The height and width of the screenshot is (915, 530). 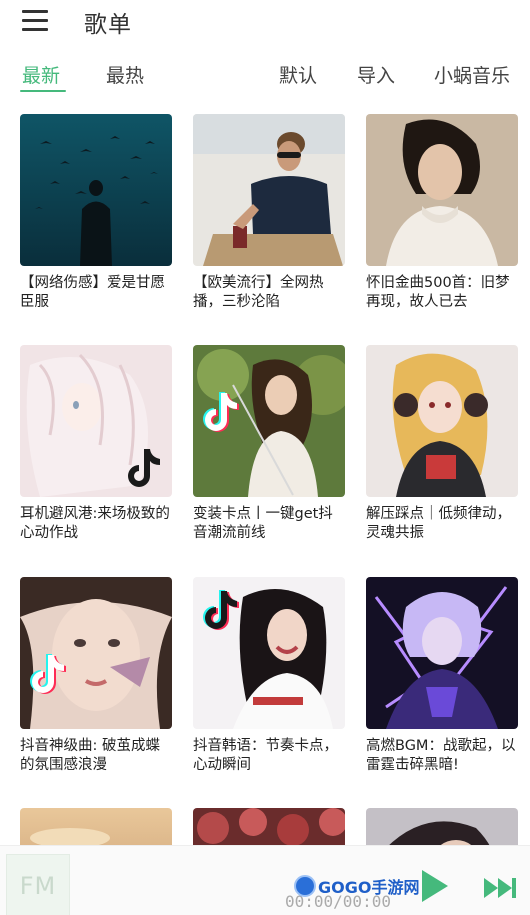 I want to click on playlist-card: 【网络伤感】爱是甘愿臣服, so click(x=96, y=213).